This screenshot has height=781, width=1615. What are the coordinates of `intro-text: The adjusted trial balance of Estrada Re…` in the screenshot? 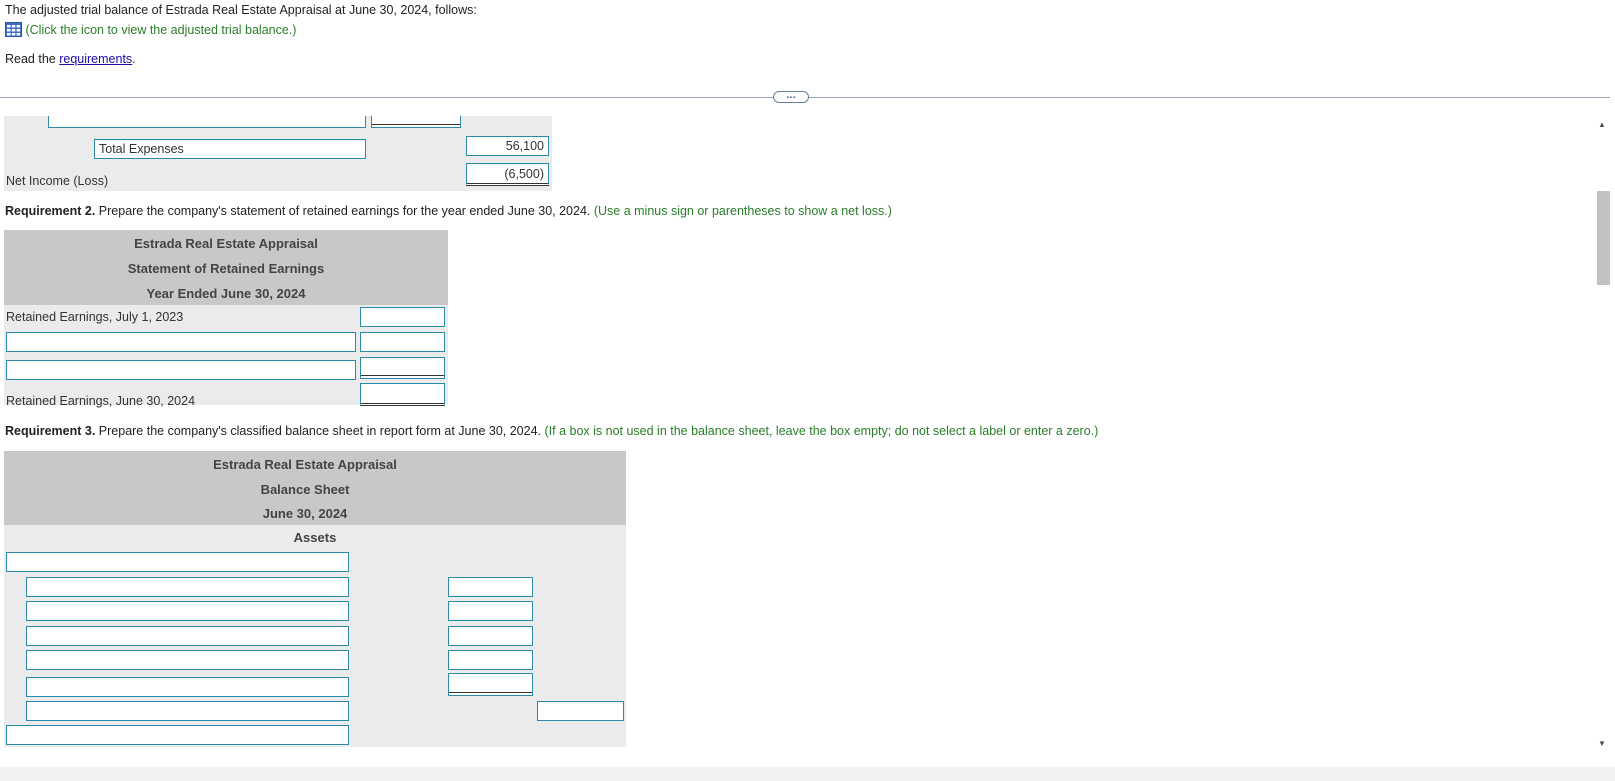 It's located at (241, 10).